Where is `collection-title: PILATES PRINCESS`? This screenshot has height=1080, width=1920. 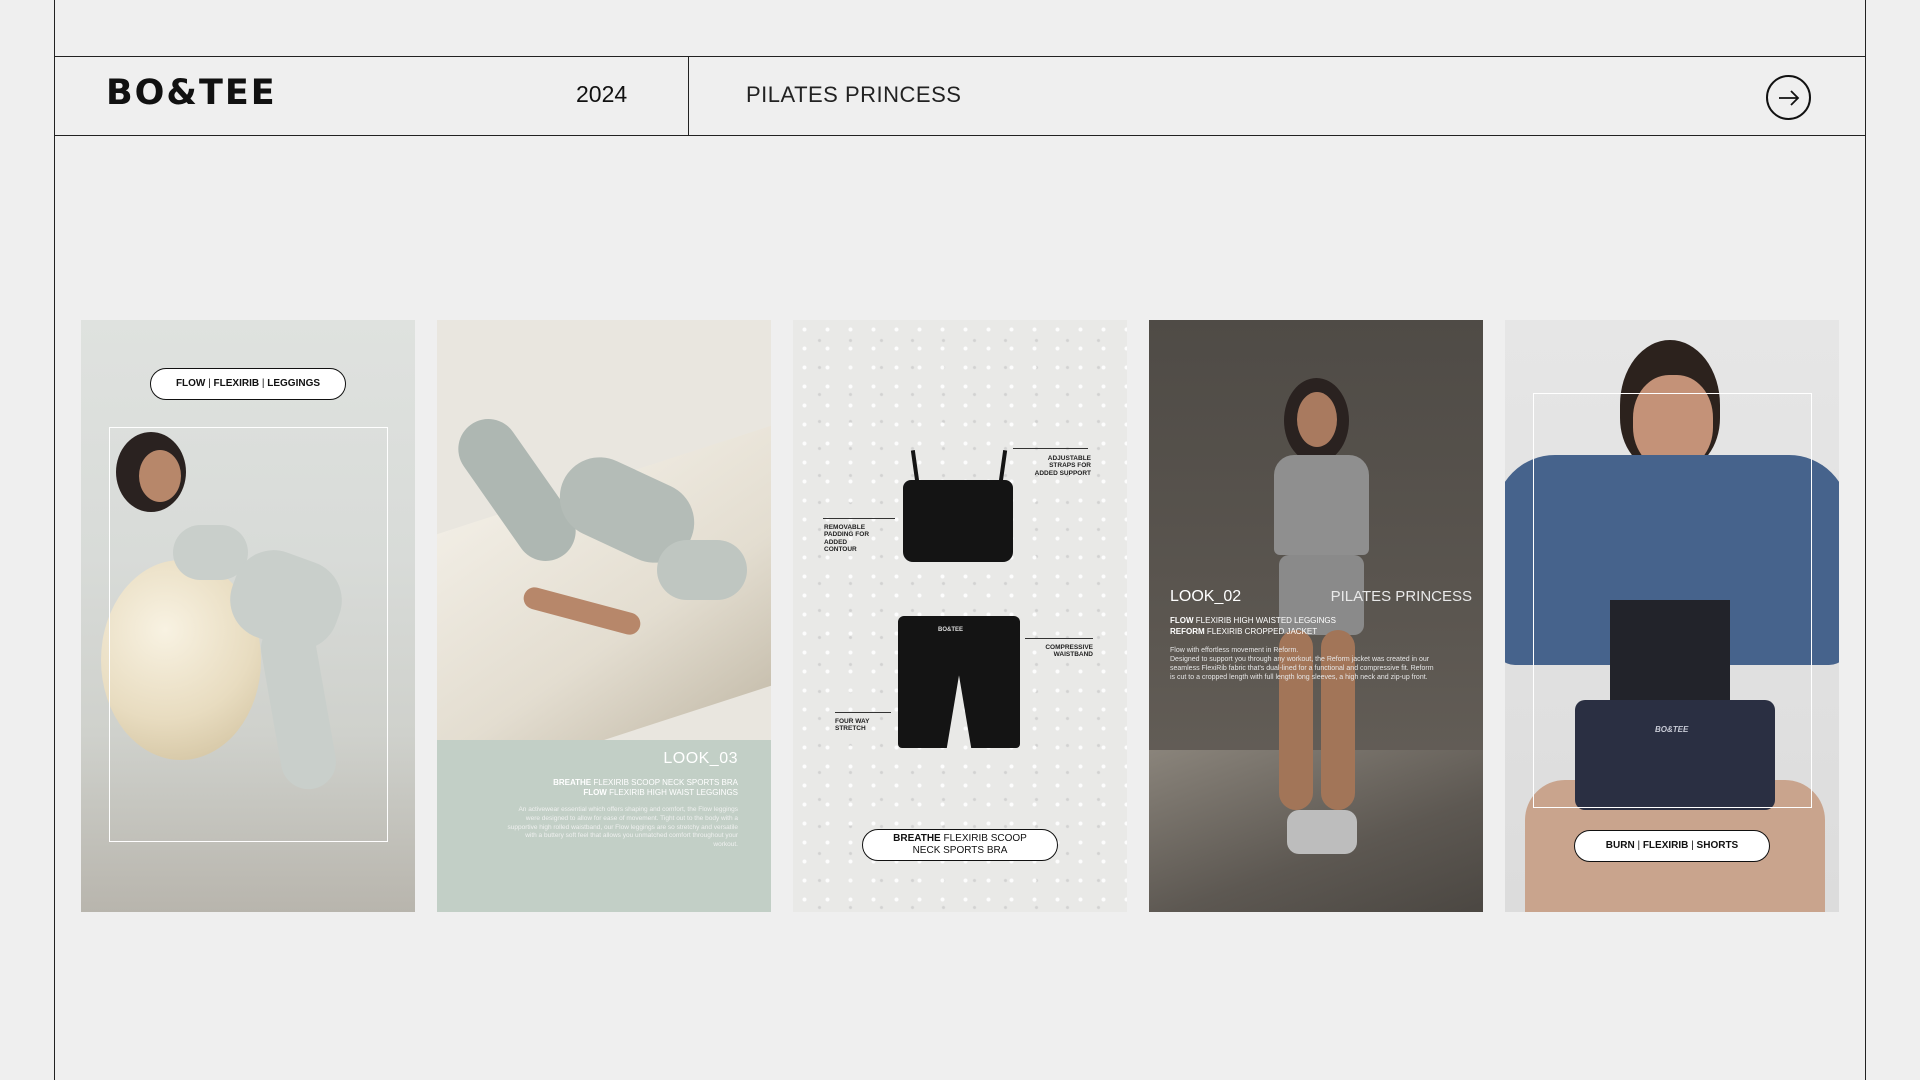
collection-title: PILATES PRINCESS is located at coordinates (854, 94).